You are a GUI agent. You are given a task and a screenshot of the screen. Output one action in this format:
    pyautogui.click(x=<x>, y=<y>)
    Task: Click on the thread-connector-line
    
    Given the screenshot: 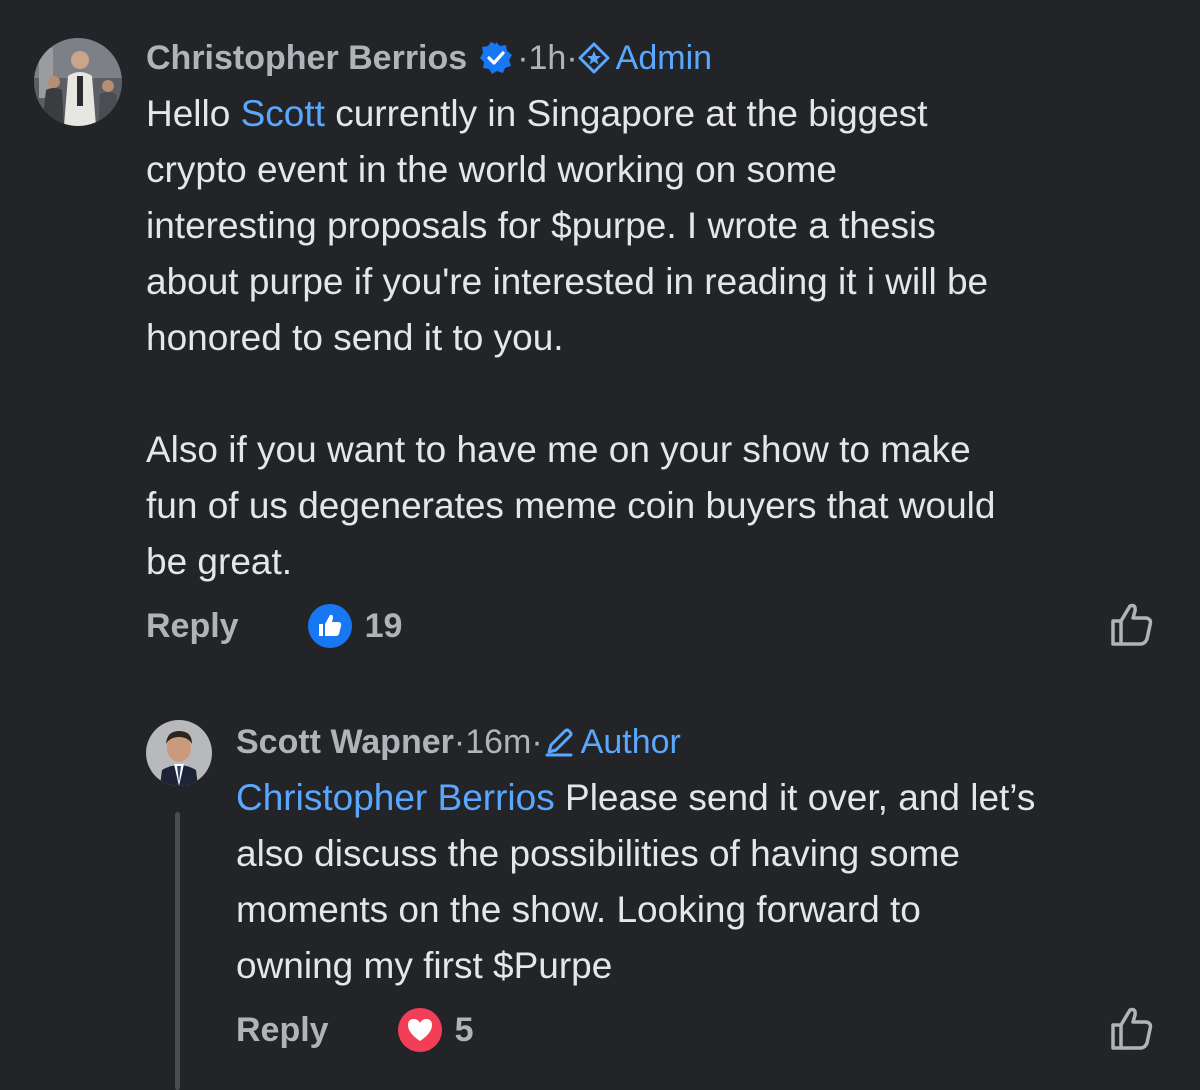 What is the action you would take?
    pyautogui.click(x=177, y=951)
    